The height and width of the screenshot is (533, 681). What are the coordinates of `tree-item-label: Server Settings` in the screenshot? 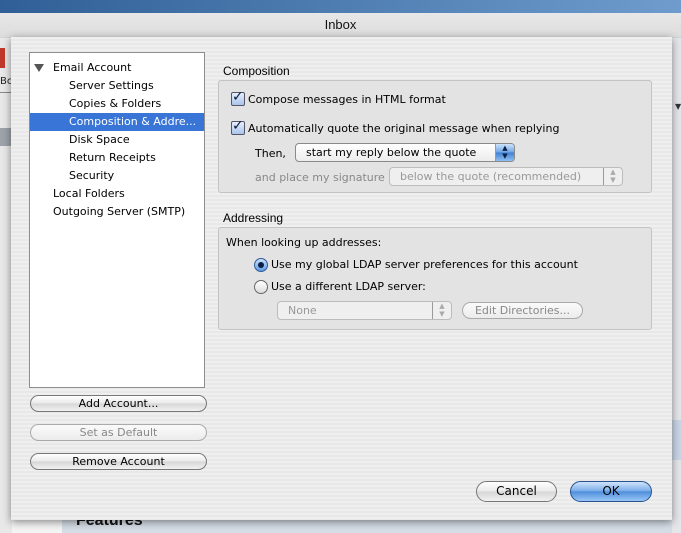 It's located at (111, 85).